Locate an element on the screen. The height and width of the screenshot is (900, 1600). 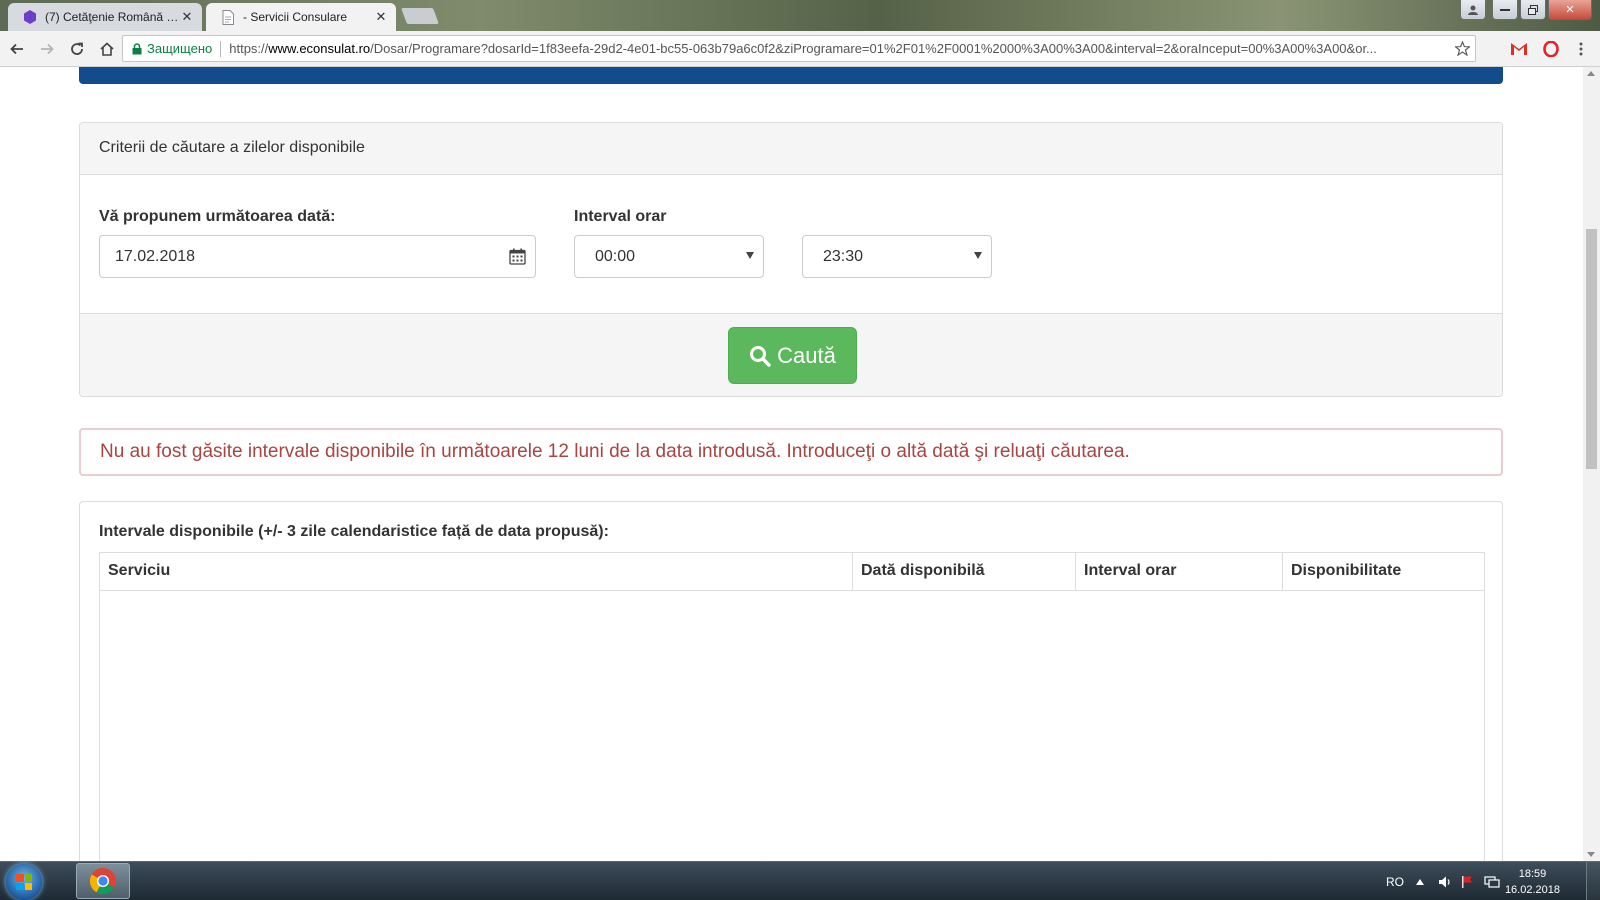
date-input: 17.02.2018 is located at coordinates (317, 256).